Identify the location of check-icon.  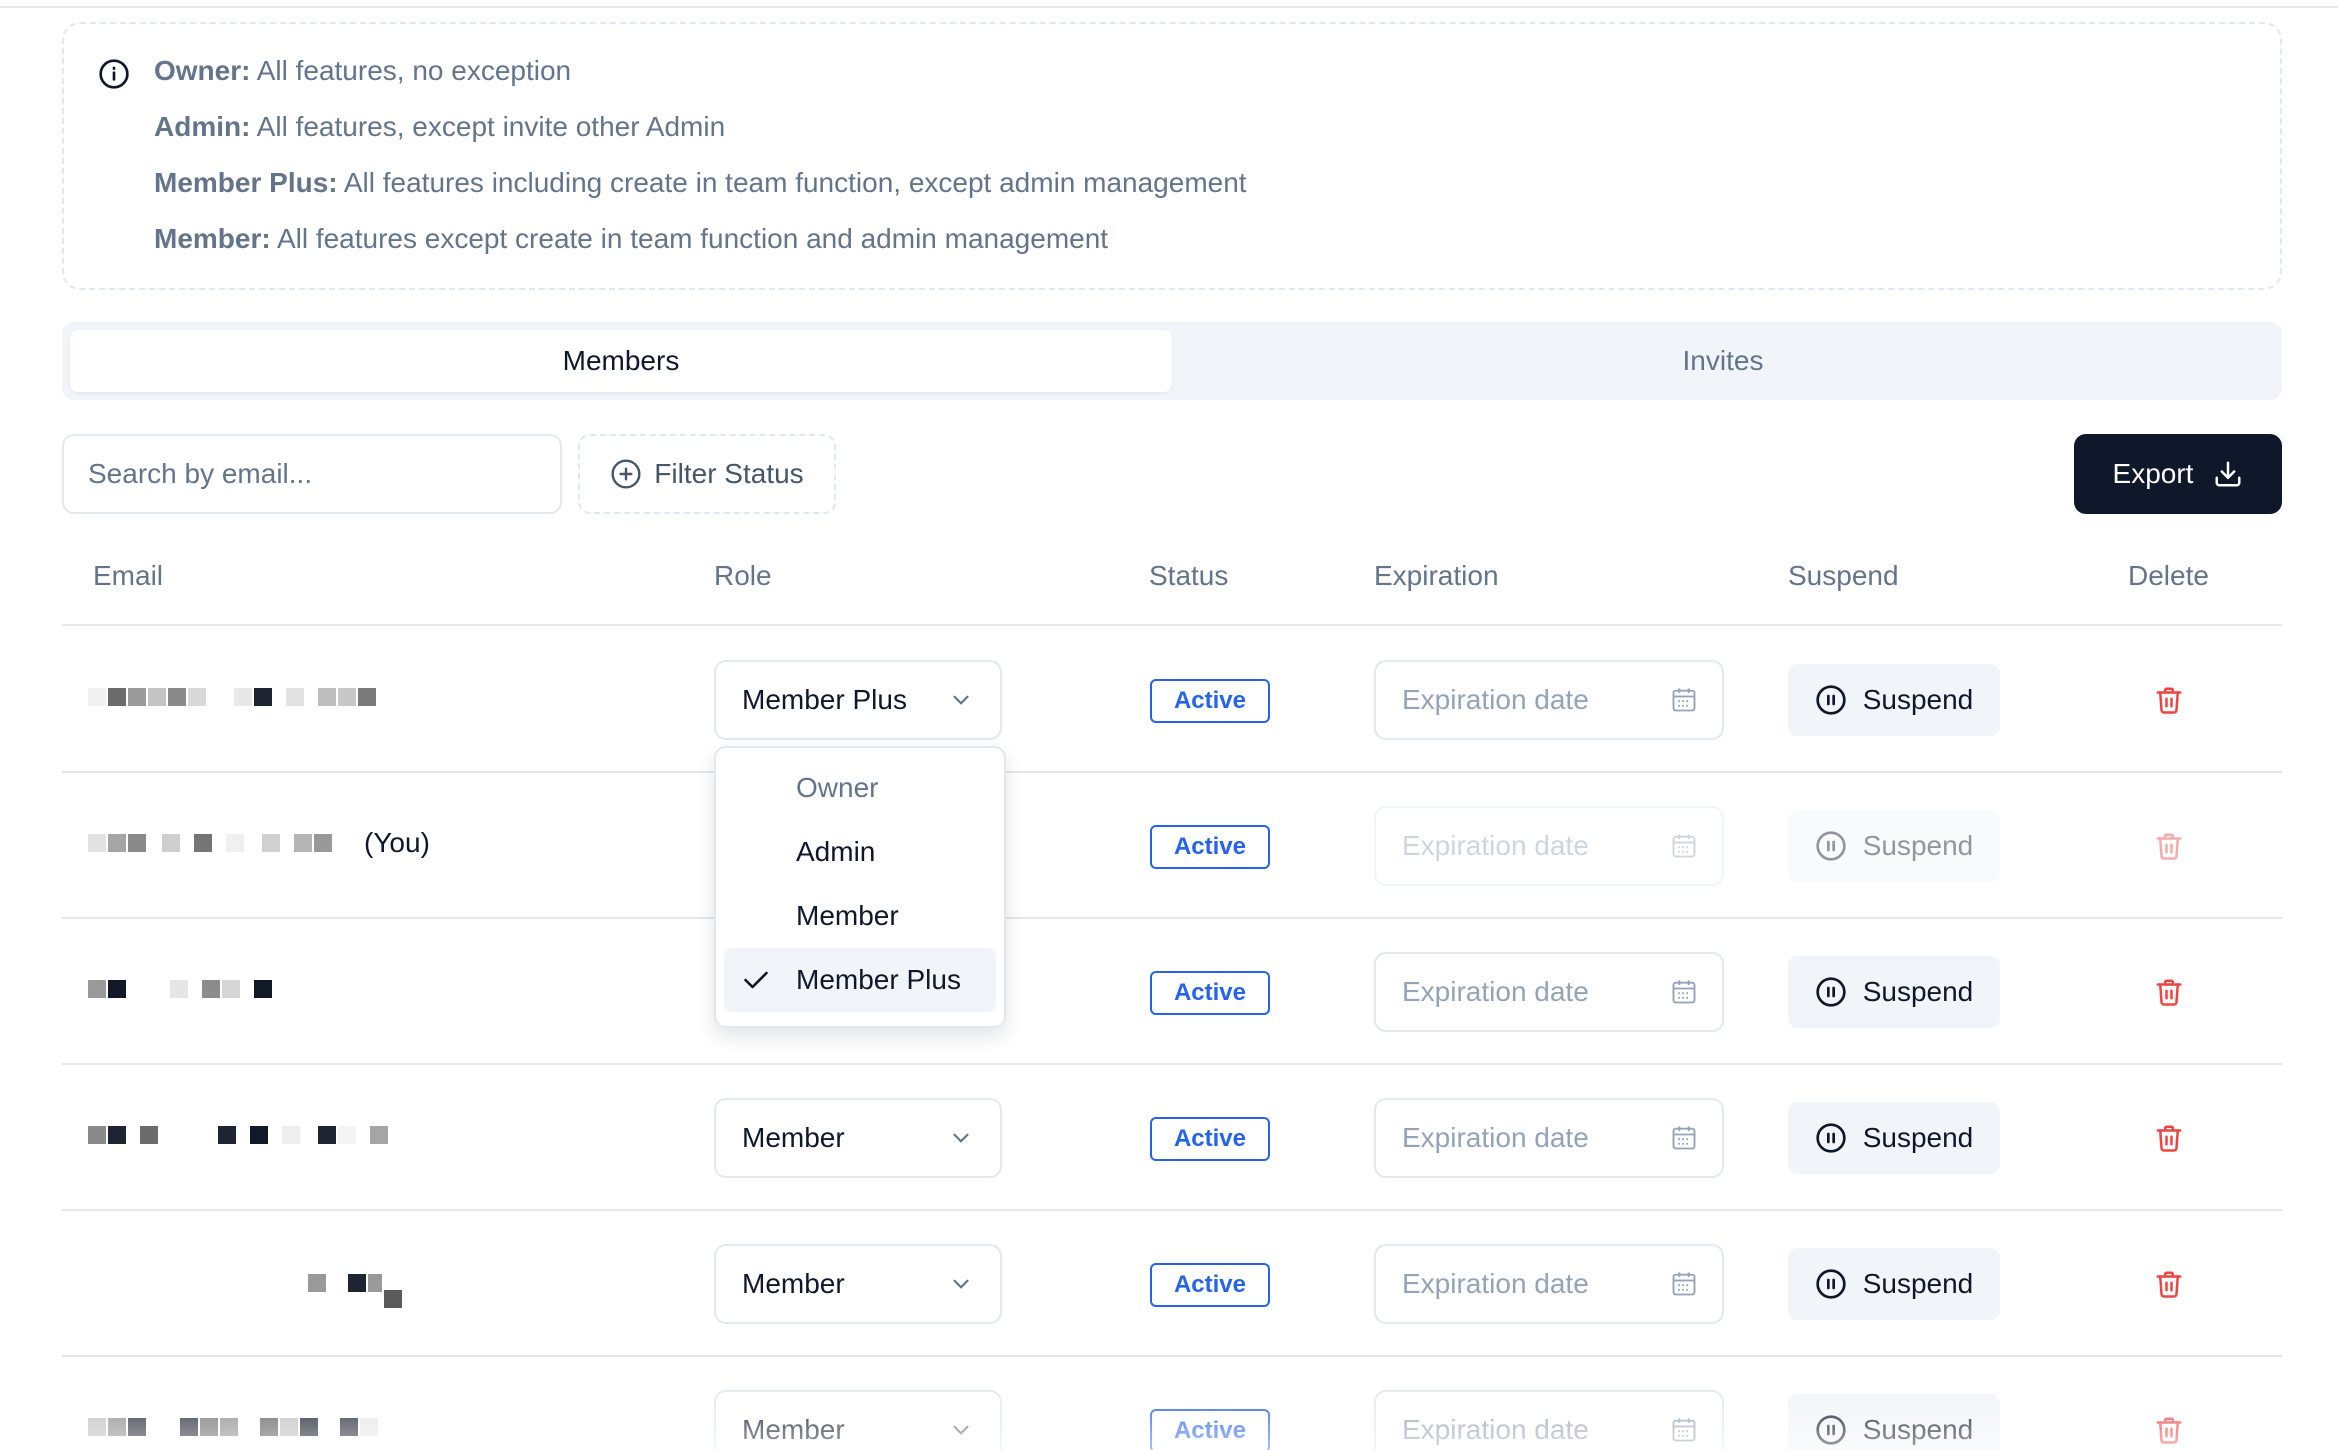
(756, 980).